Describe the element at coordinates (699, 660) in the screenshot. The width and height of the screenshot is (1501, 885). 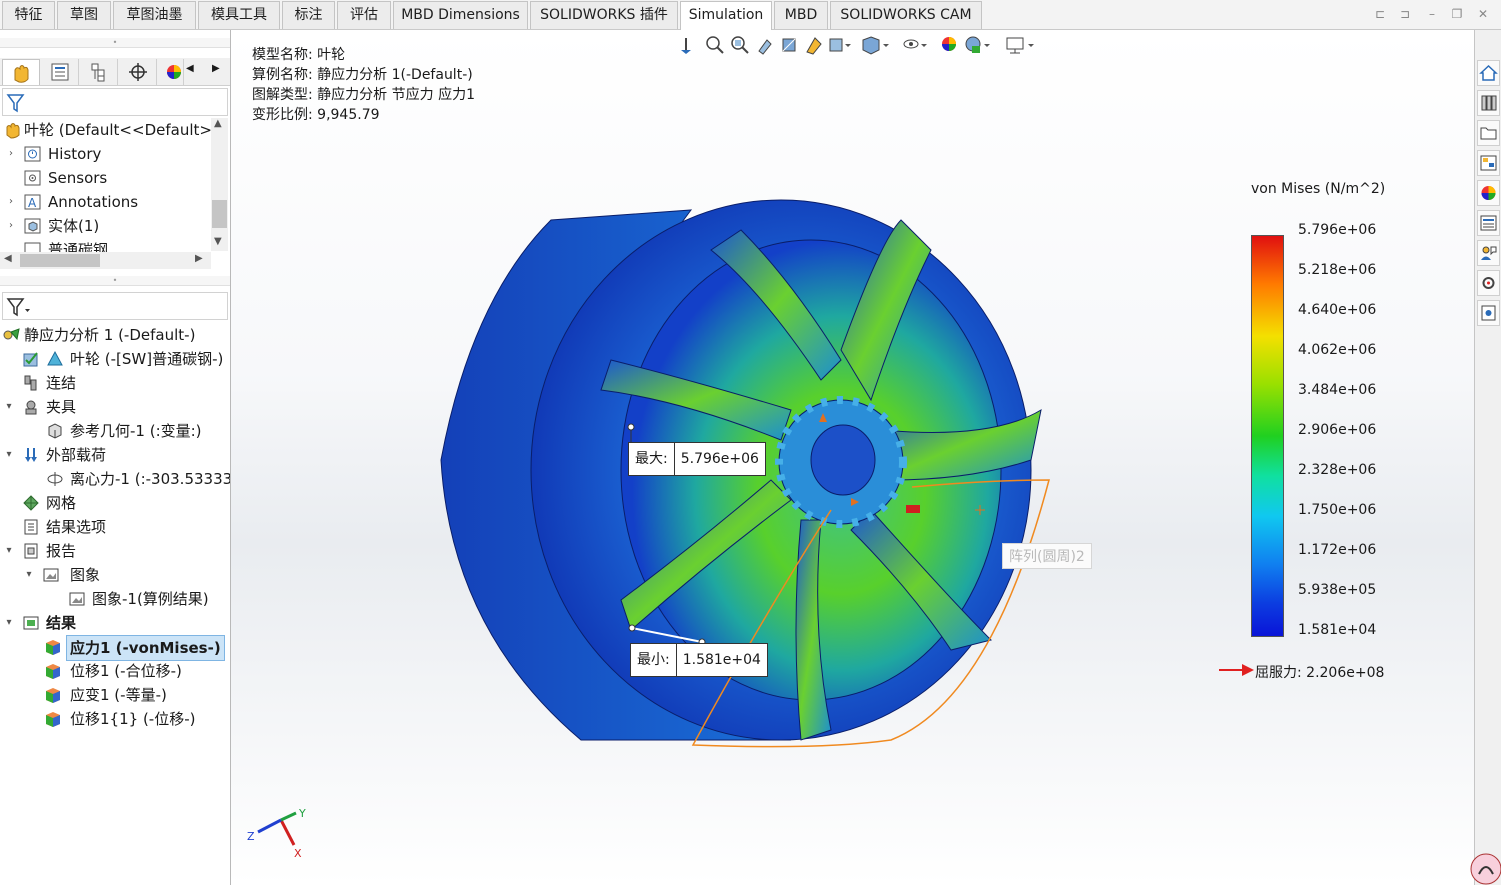
I see `min-stress-callout: 最小: 1.581e+04` at that location.